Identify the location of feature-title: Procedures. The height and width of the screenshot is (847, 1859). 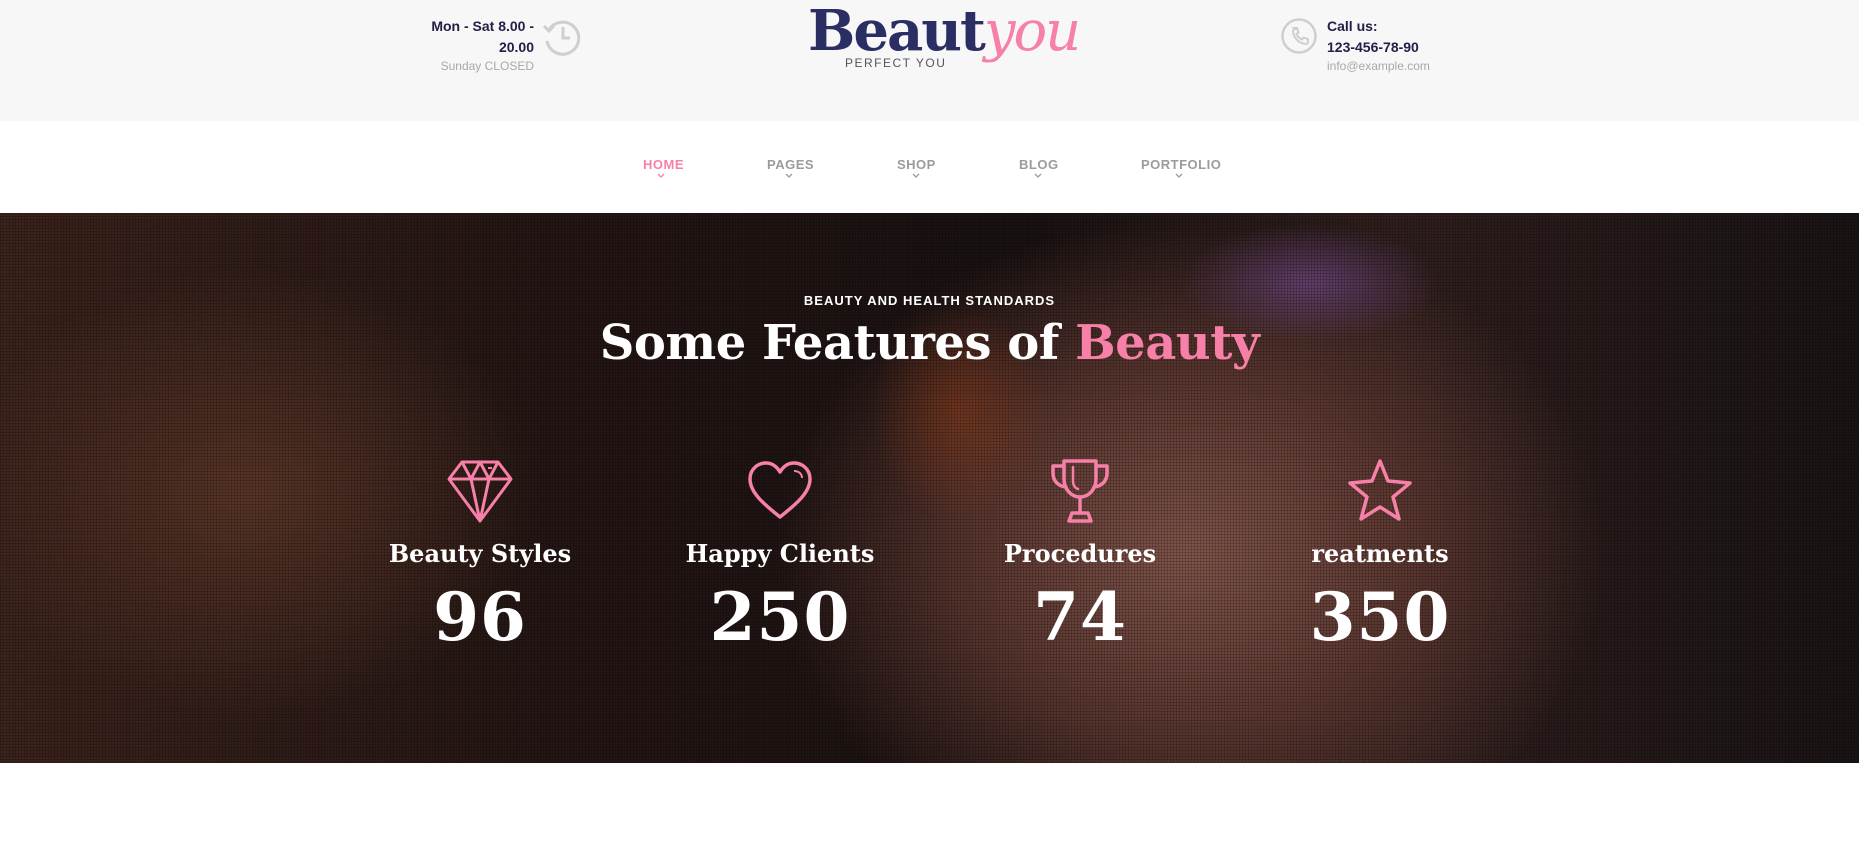
(1080, 553).